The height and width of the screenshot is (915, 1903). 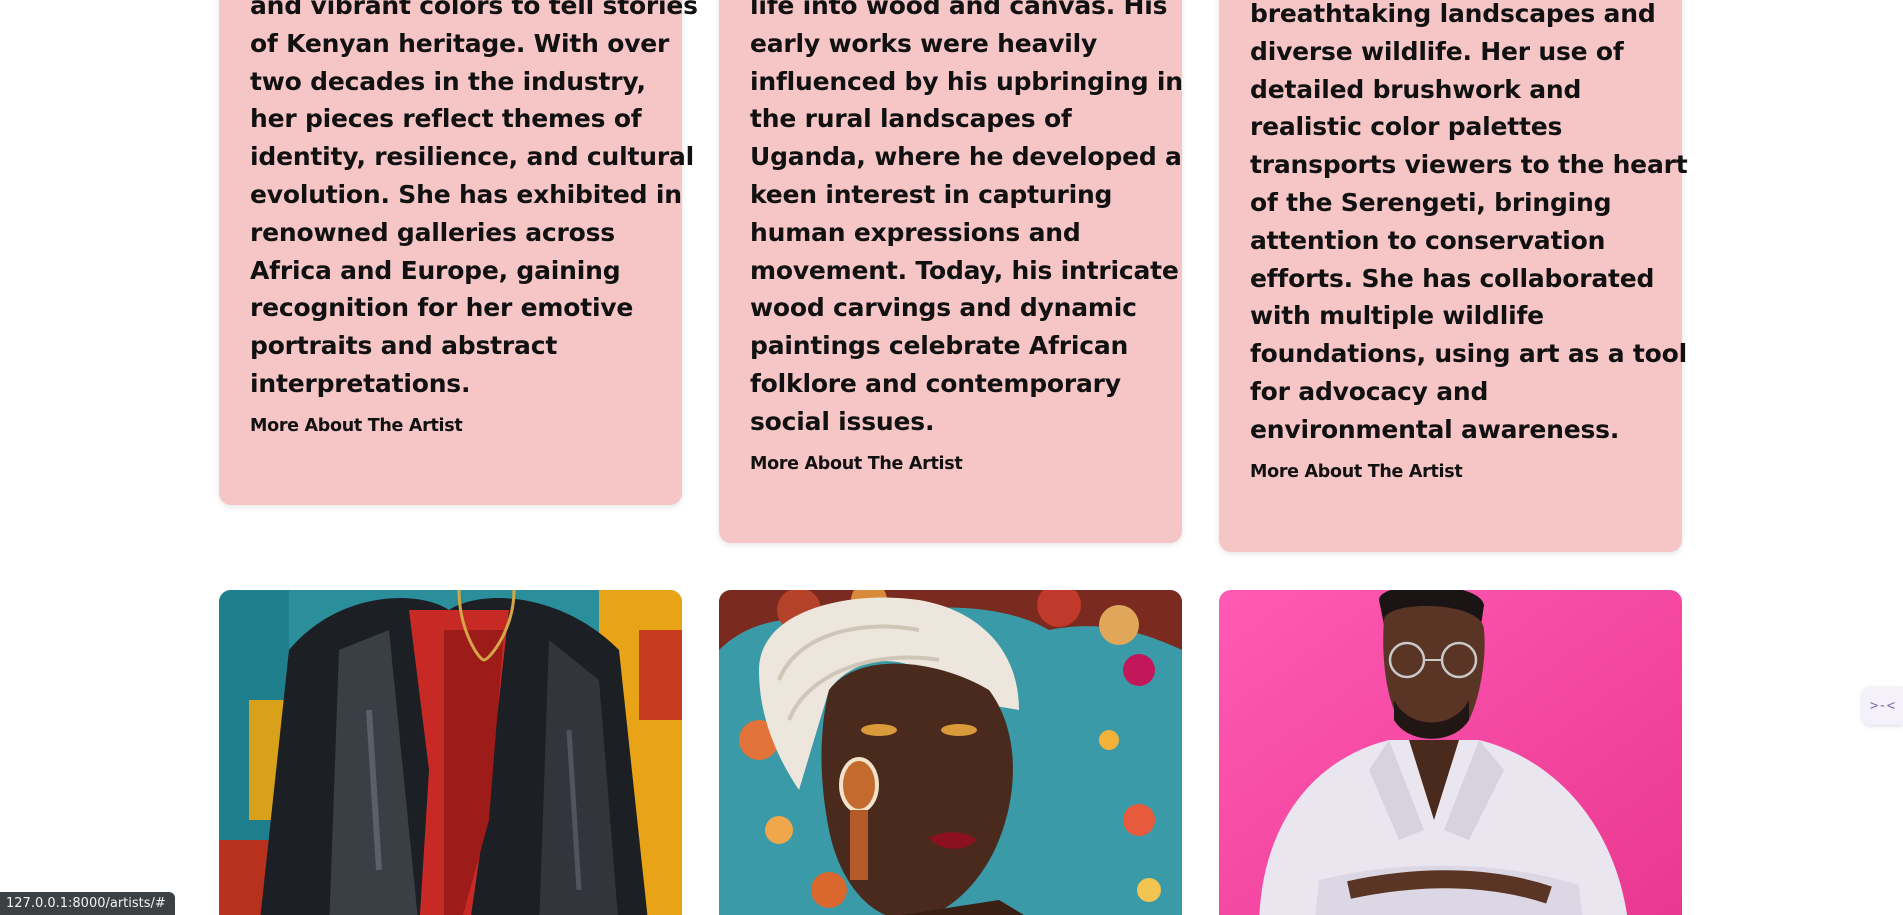 I want to click on bio-line: and vibrant colors to tell stories, so click(x=474, y=10).